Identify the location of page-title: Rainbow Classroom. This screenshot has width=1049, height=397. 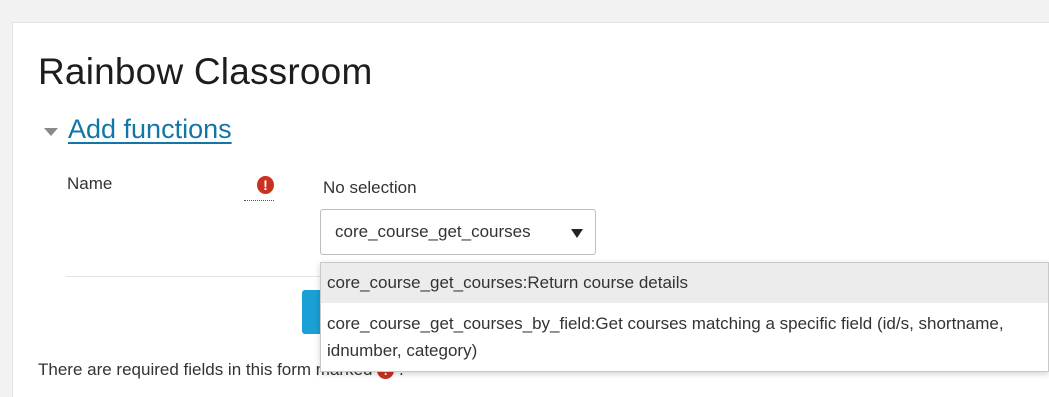
(205, 71).